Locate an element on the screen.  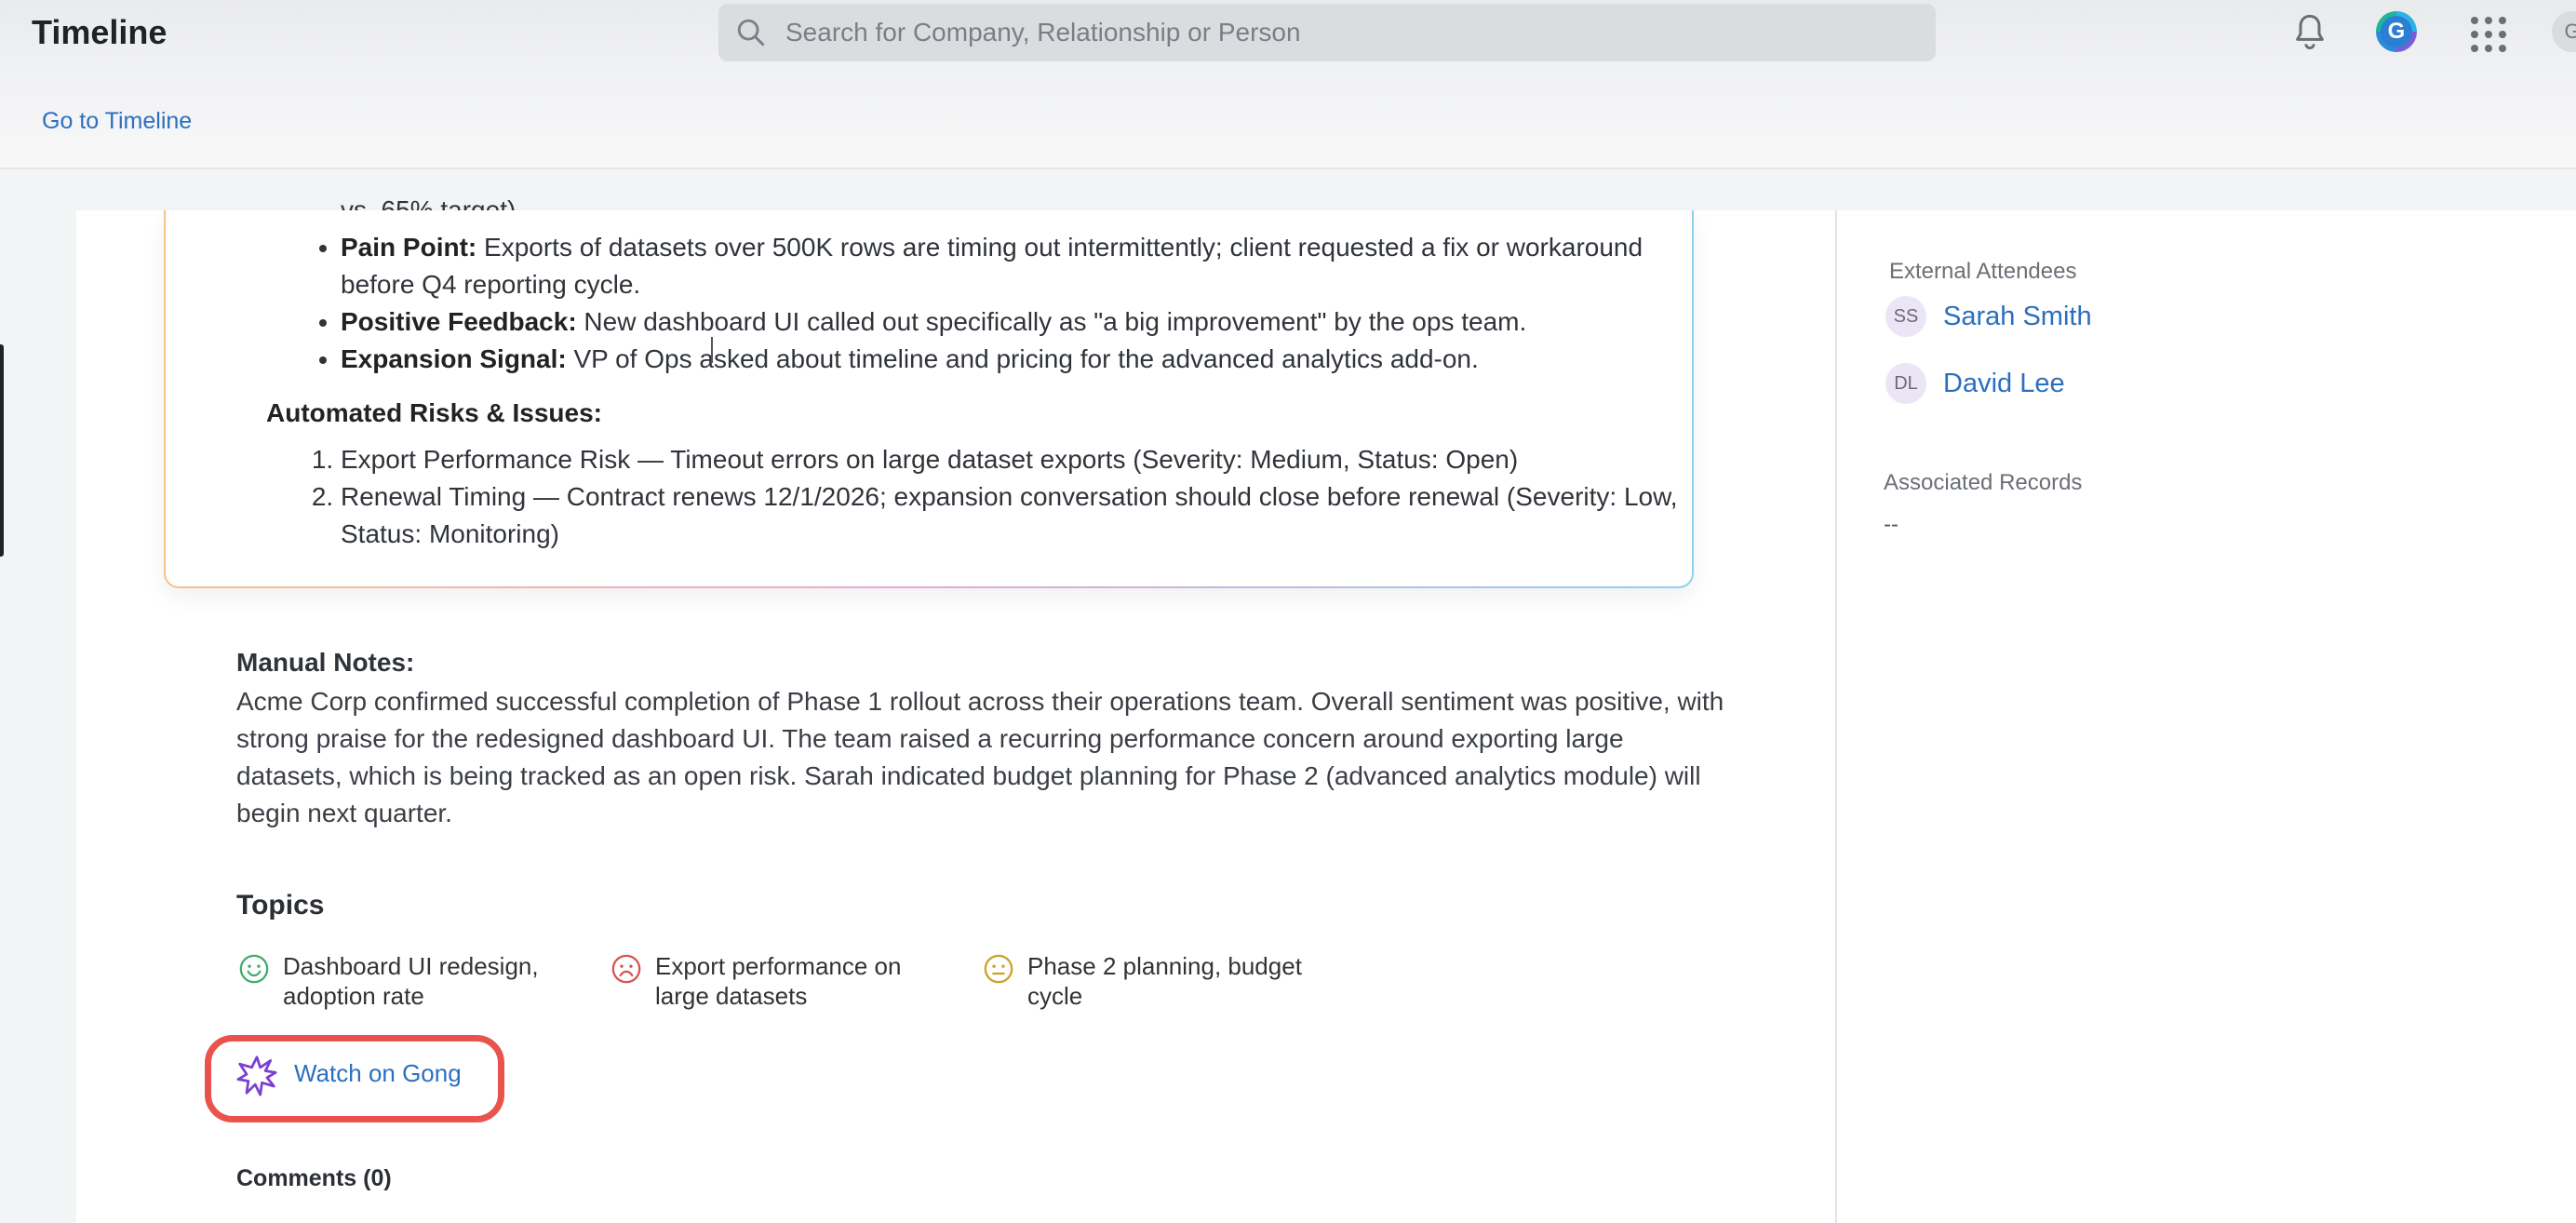
attendee-avatar: SS is located at coordinates (1905, 316).